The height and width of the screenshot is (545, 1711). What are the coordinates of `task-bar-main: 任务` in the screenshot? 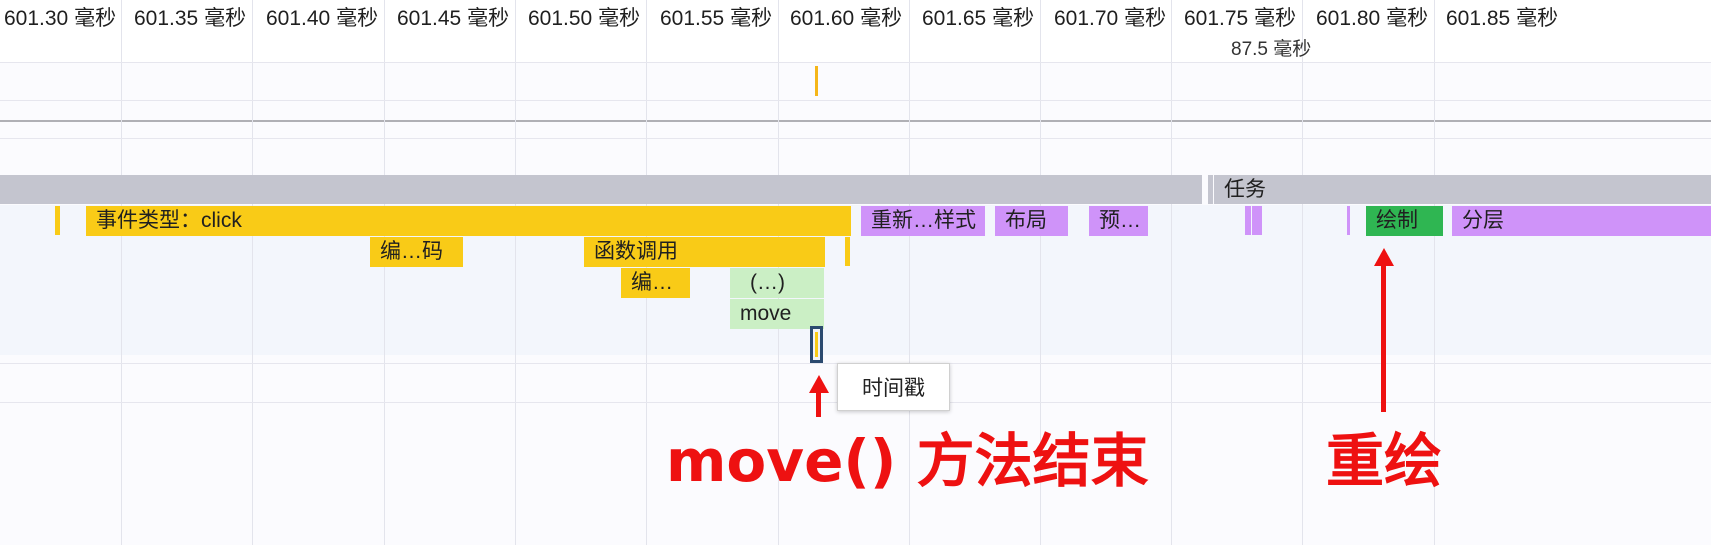 It's located at (1462, 189).